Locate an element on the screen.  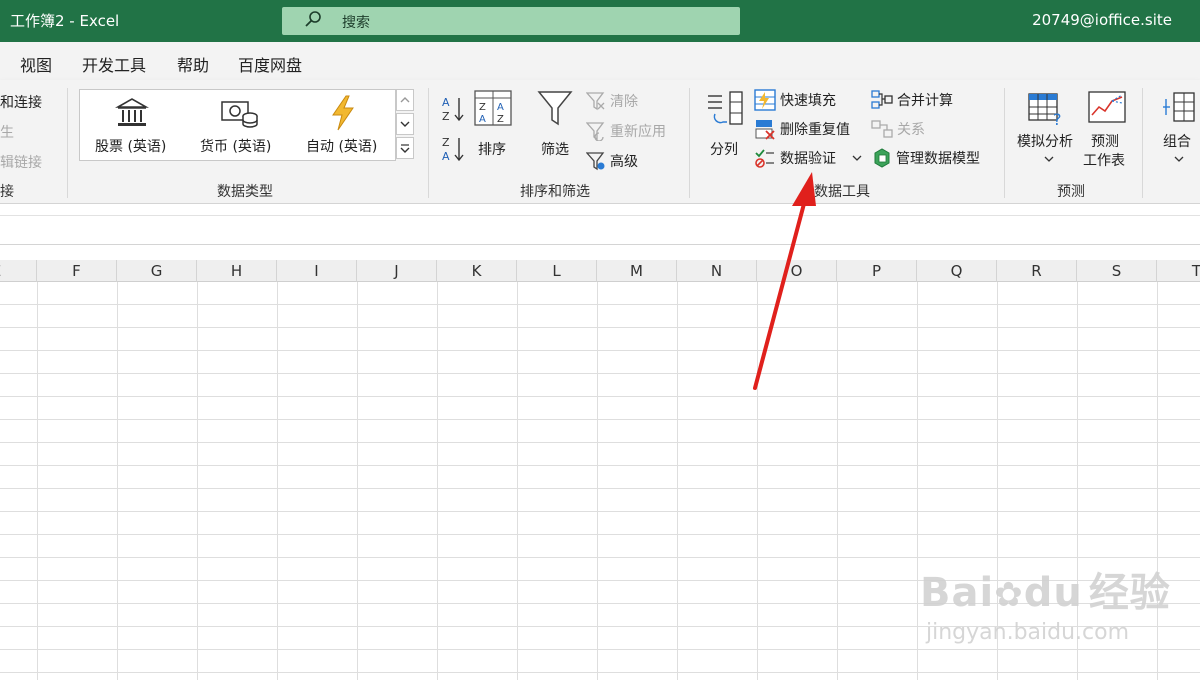
baidu-watermark: Bai✿du 经验 jingyan.baidu.com is located at coordinates (1045, 602).